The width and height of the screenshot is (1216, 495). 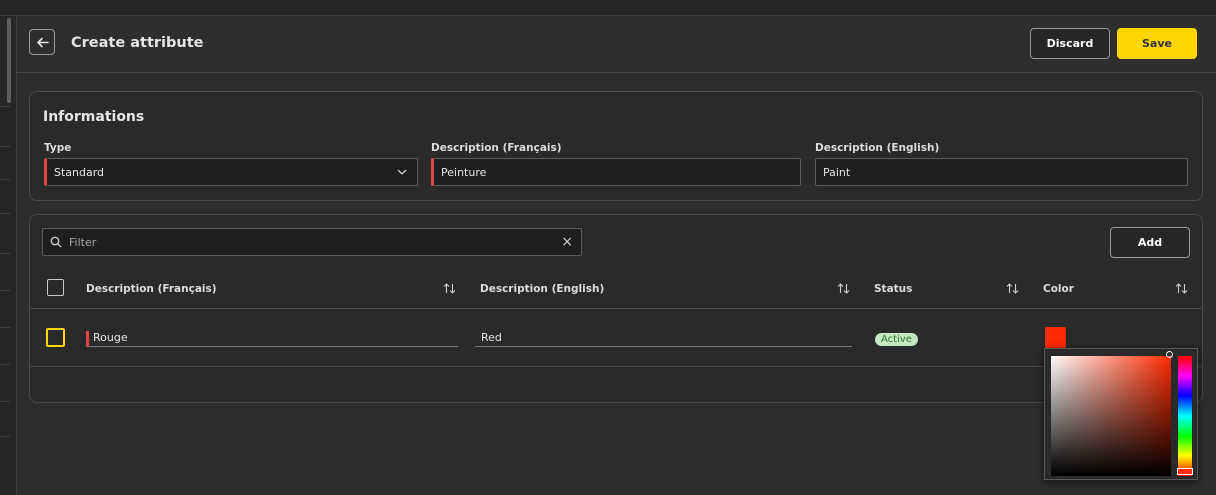 I want to click on status-badge: Active, so click(x=896, y=339).